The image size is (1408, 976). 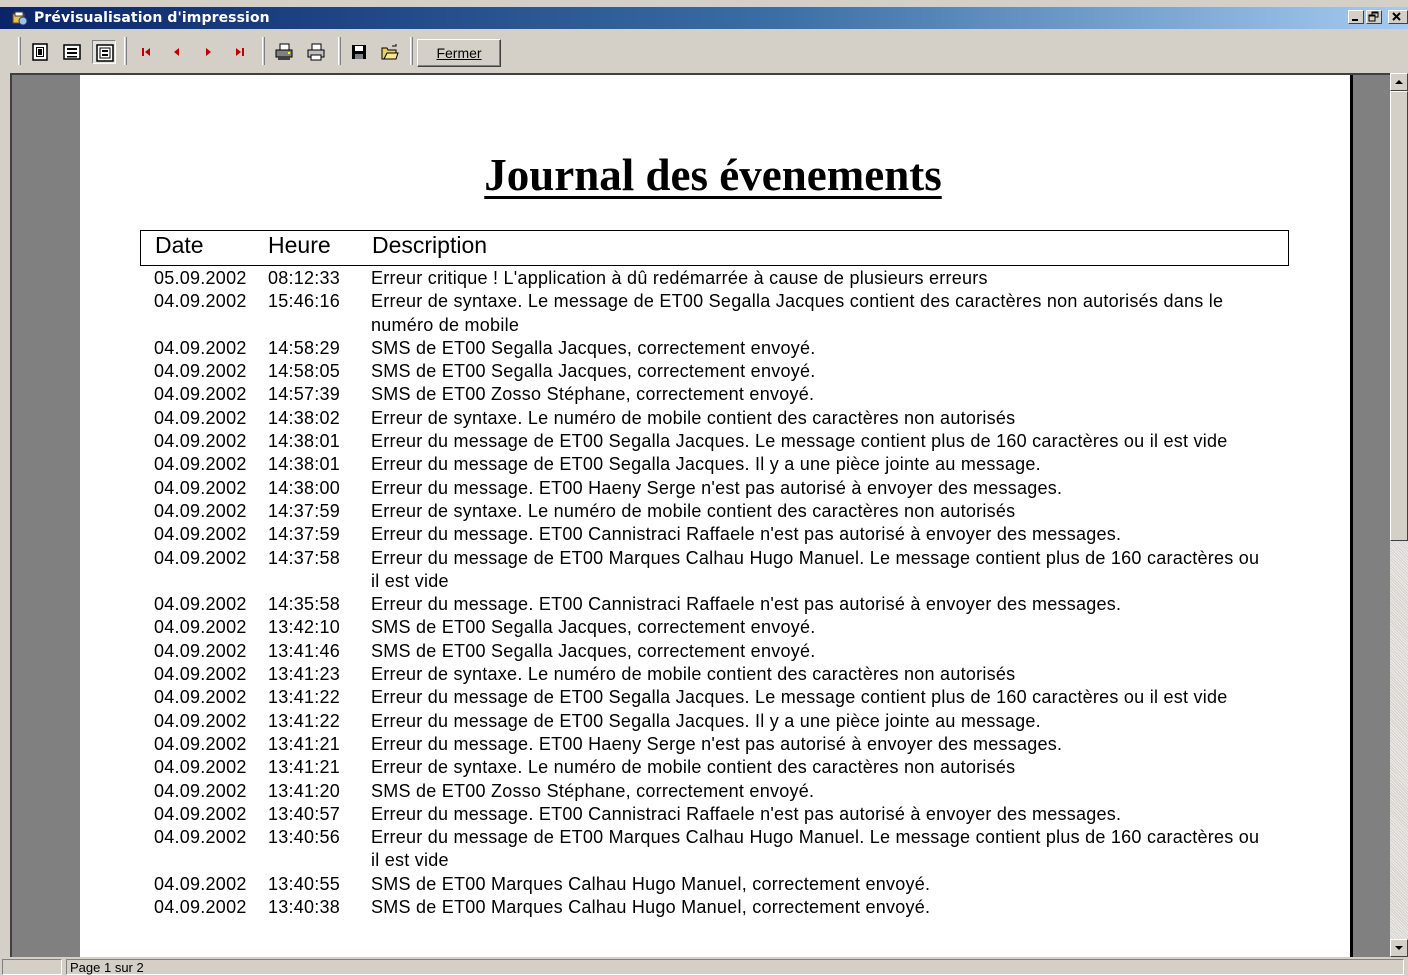 I want to click on event-time: 14:58:05, so click(x=304, y=371).